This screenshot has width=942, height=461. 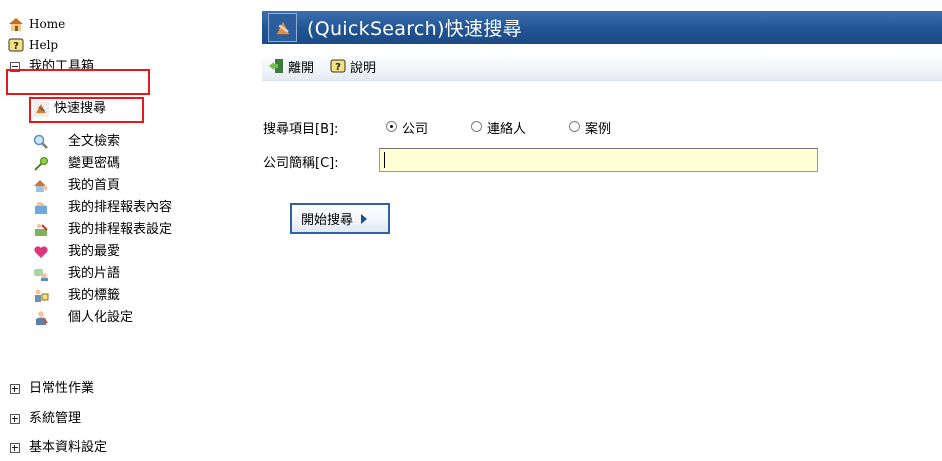 I want to click on sidebar-item-change-password: 變更密碼, so click(x=79, y=164).